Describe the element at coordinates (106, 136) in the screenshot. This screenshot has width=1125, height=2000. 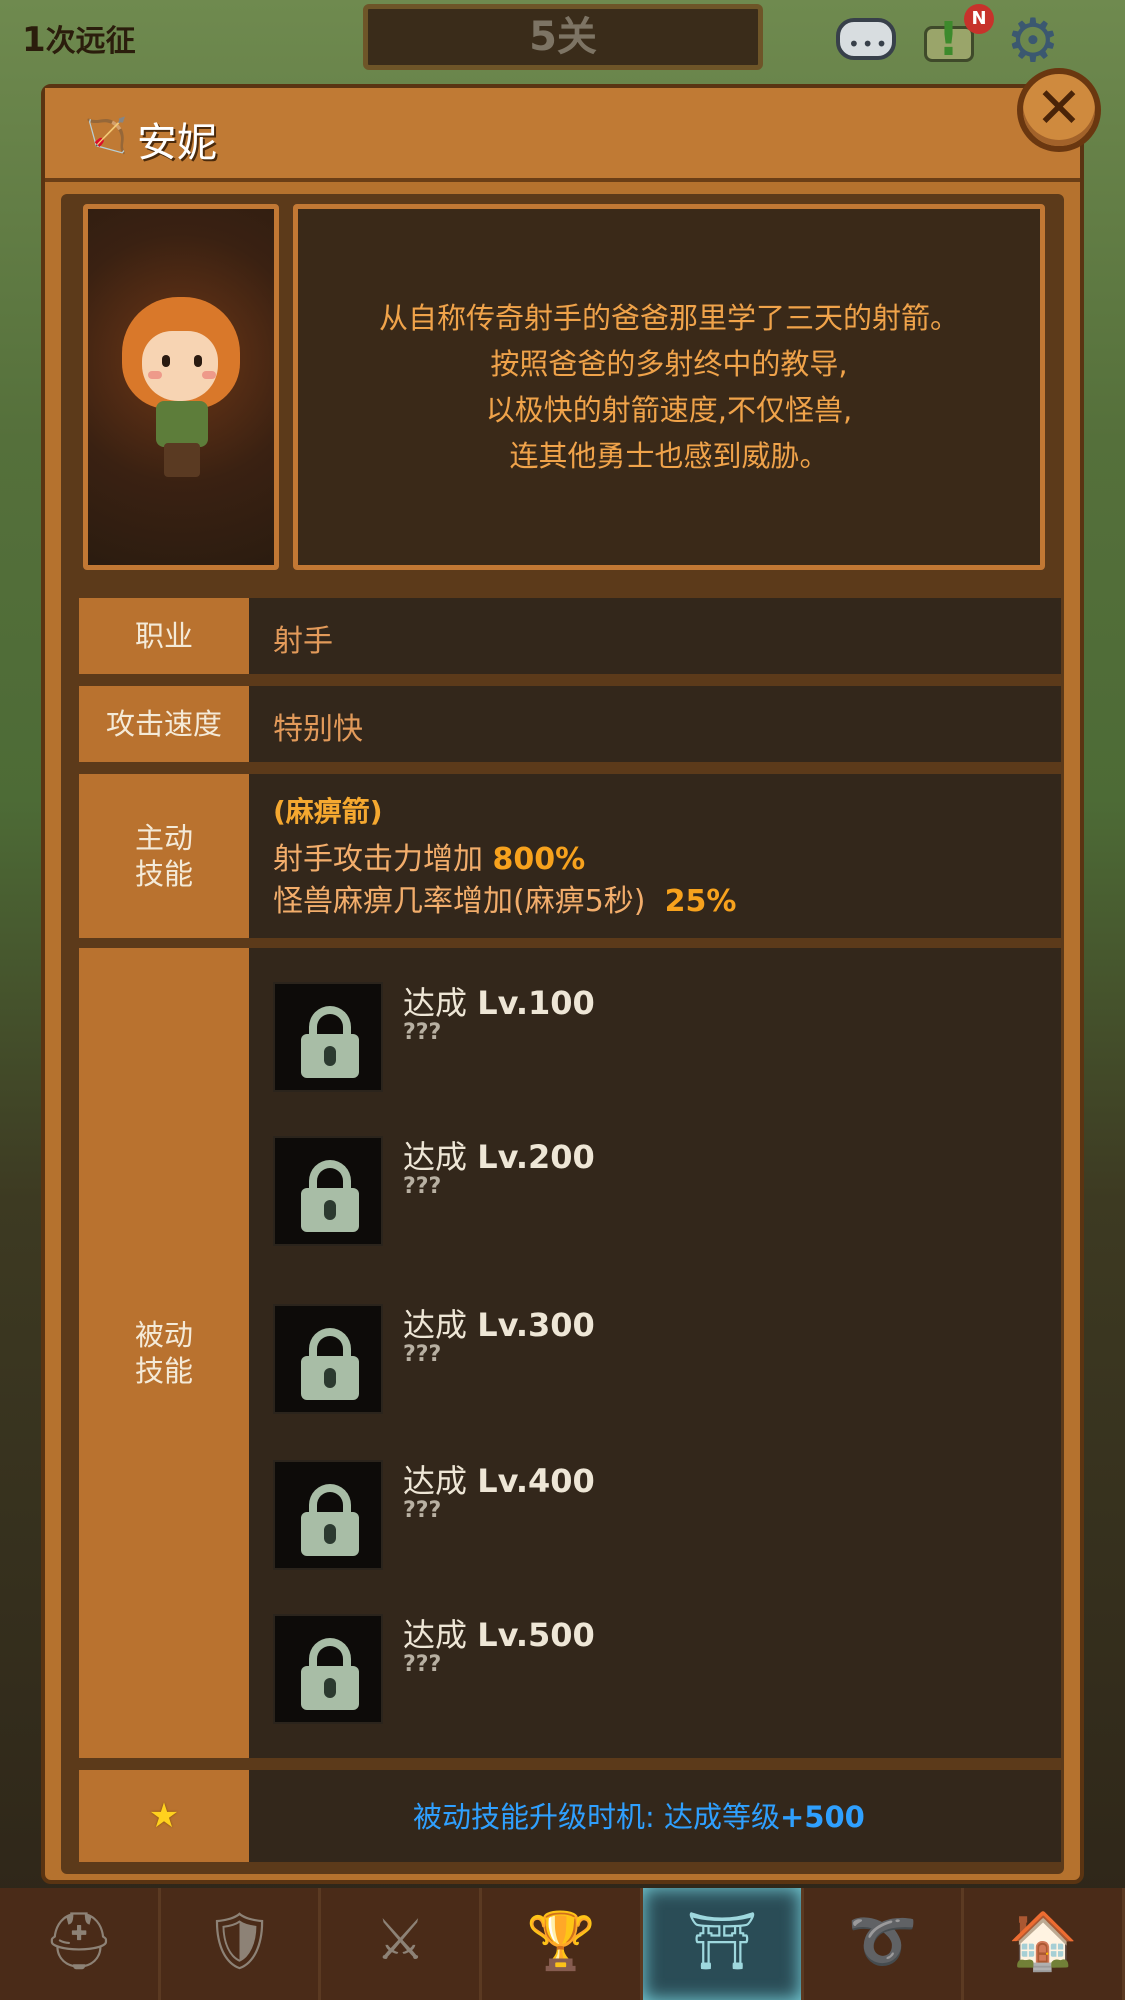
I see `bow-icon: 🏹` at that location.